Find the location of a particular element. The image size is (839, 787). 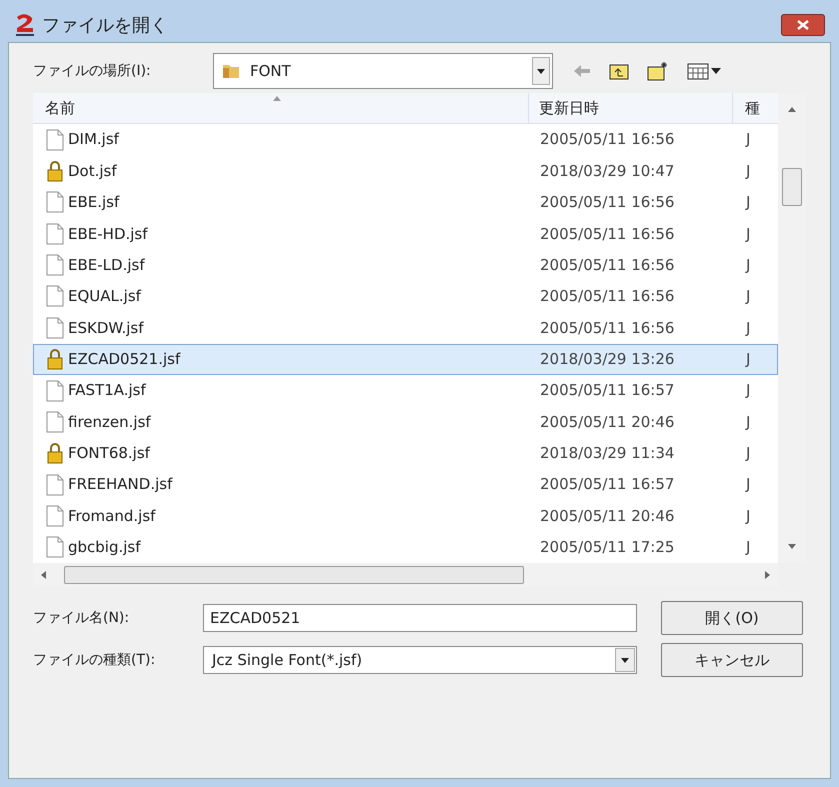

scroll-up-icon is located at coordinates (792, 109).